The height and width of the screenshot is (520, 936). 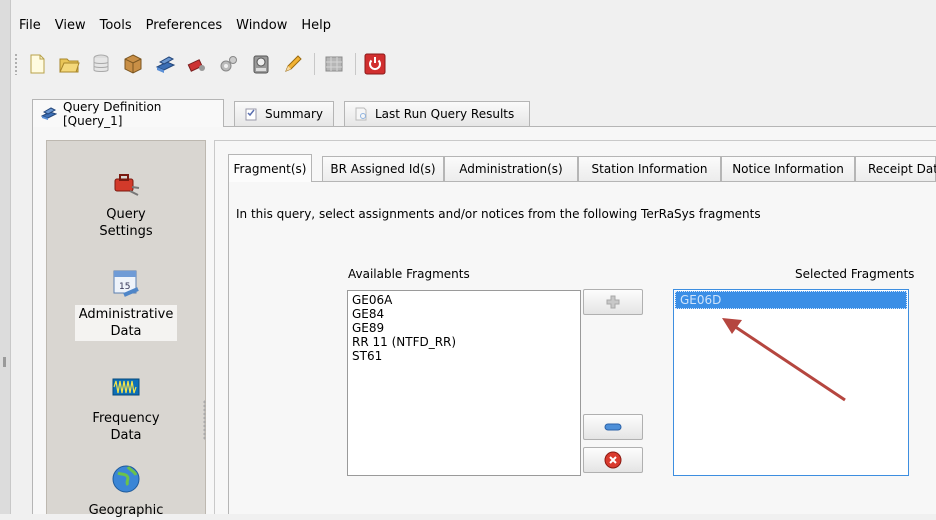 I want to click on list-item: GE84, so click(x=464, y=314).